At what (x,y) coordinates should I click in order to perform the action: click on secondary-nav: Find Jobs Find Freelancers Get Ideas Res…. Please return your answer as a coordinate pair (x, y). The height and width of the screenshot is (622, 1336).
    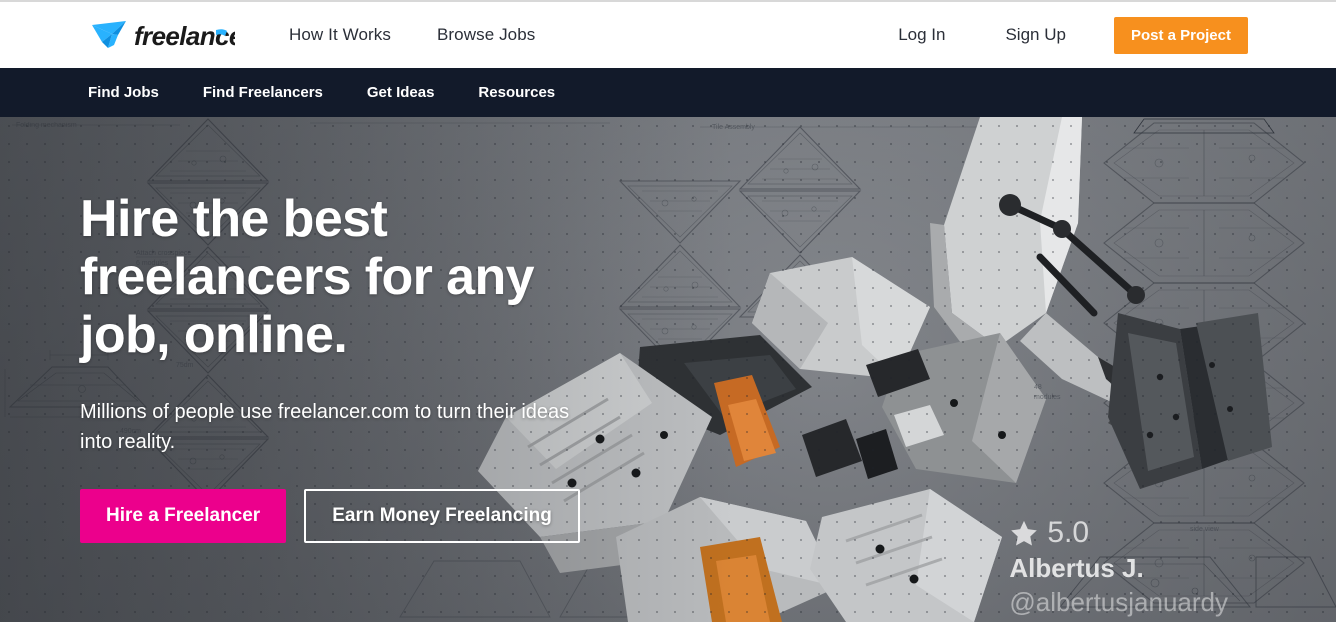
    Looking at the image, I should click on (668, 92).